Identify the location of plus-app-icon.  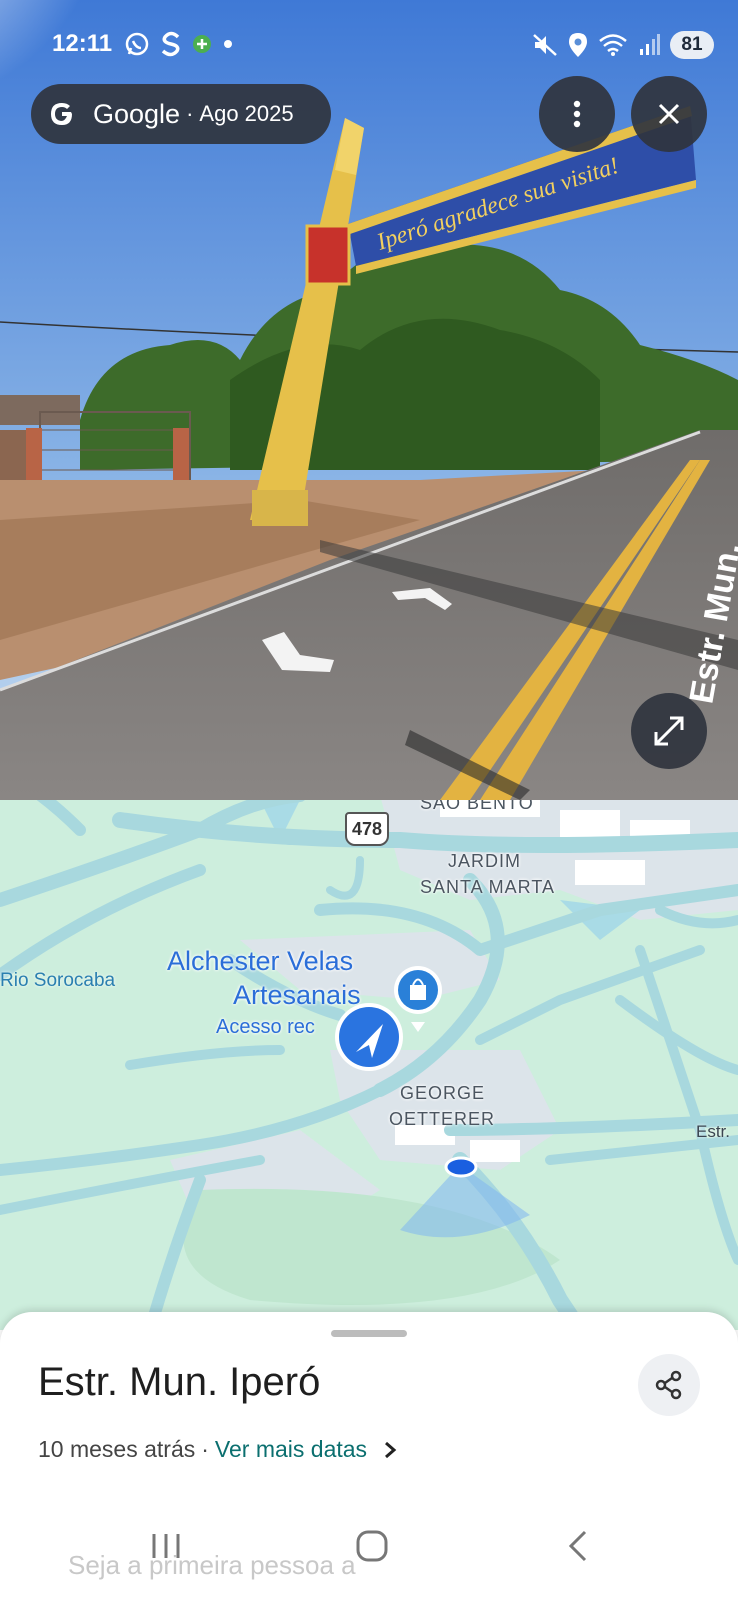
(202, 44).